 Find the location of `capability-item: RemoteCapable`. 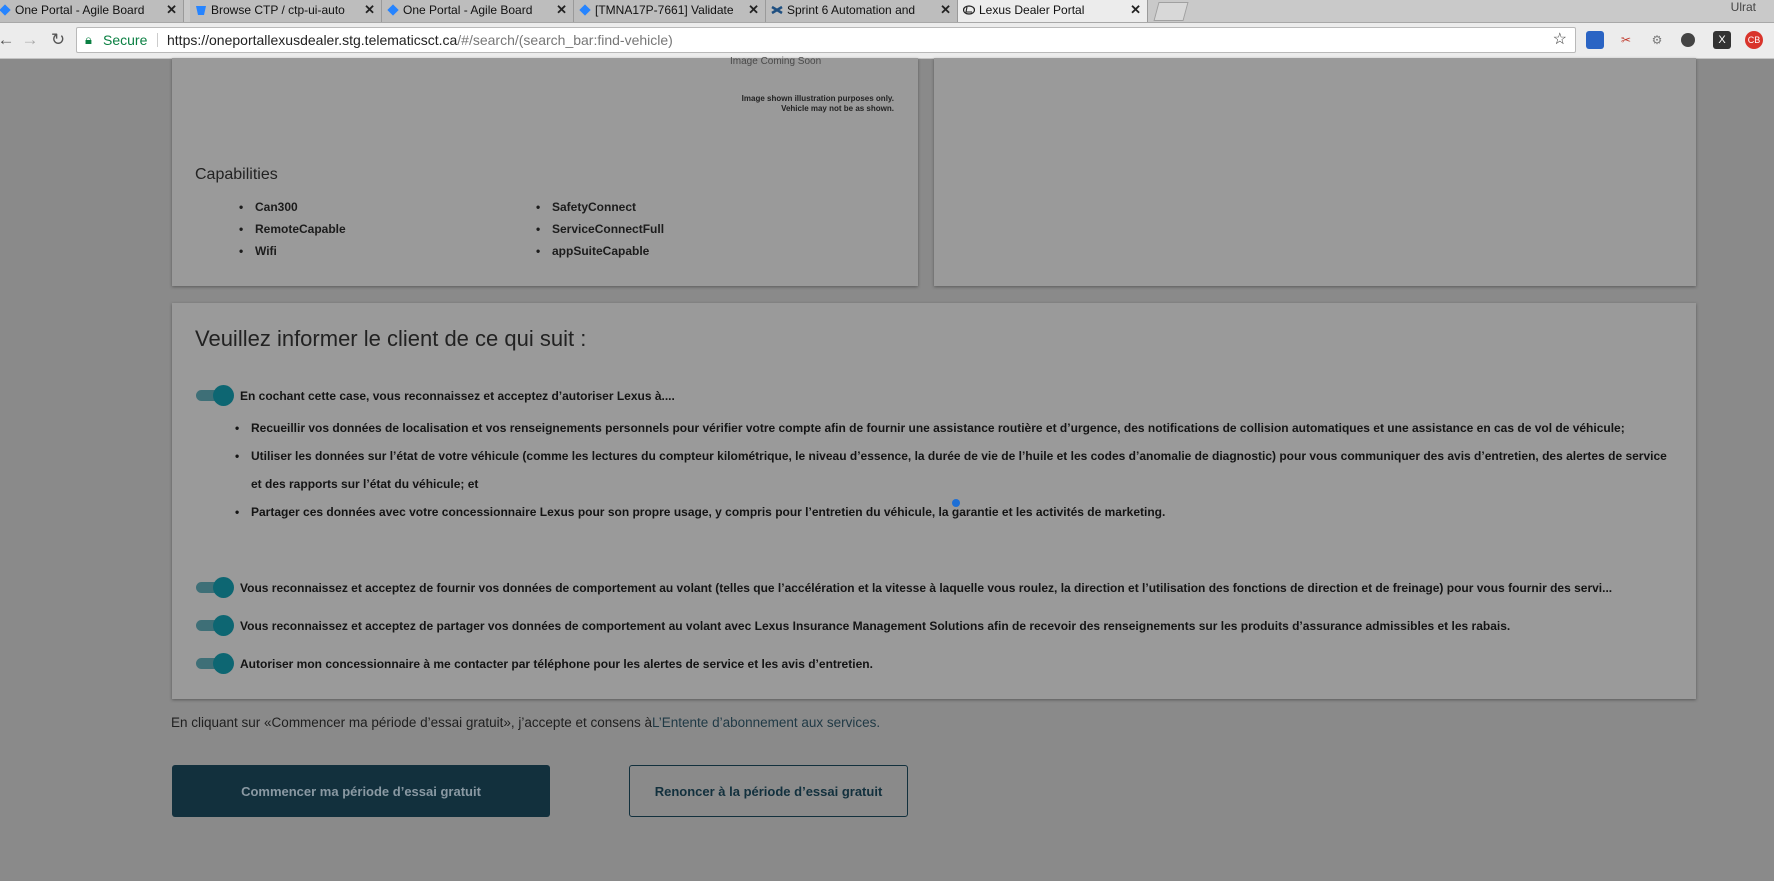

capability-item: RemoteCapable is located at coordinates (291, 229).